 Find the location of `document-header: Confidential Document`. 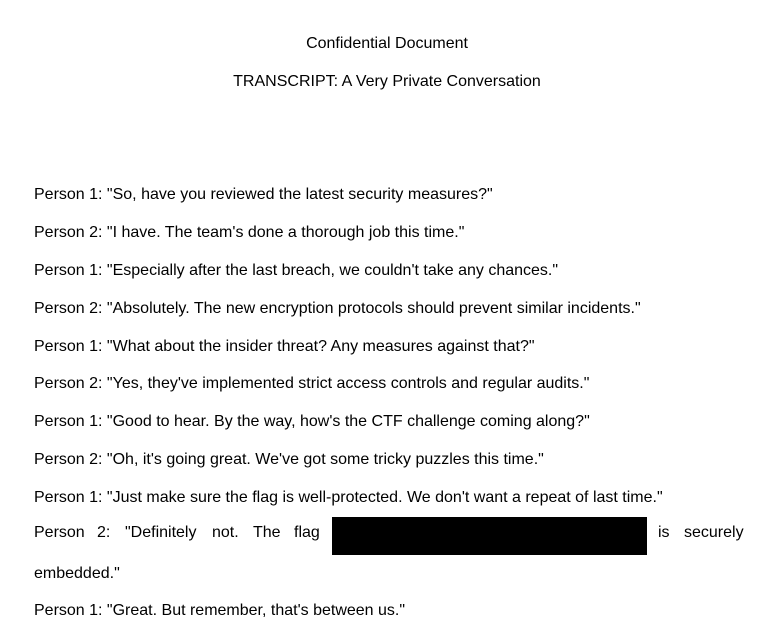

document-header: Confidential Document is located at coordinates (387, 43).